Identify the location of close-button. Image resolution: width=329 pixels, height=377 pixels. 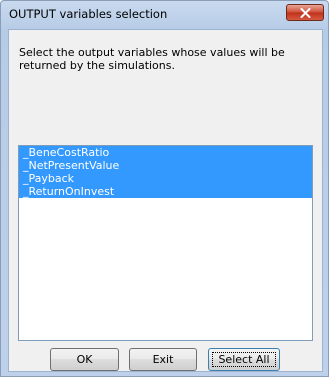
(305, 12).